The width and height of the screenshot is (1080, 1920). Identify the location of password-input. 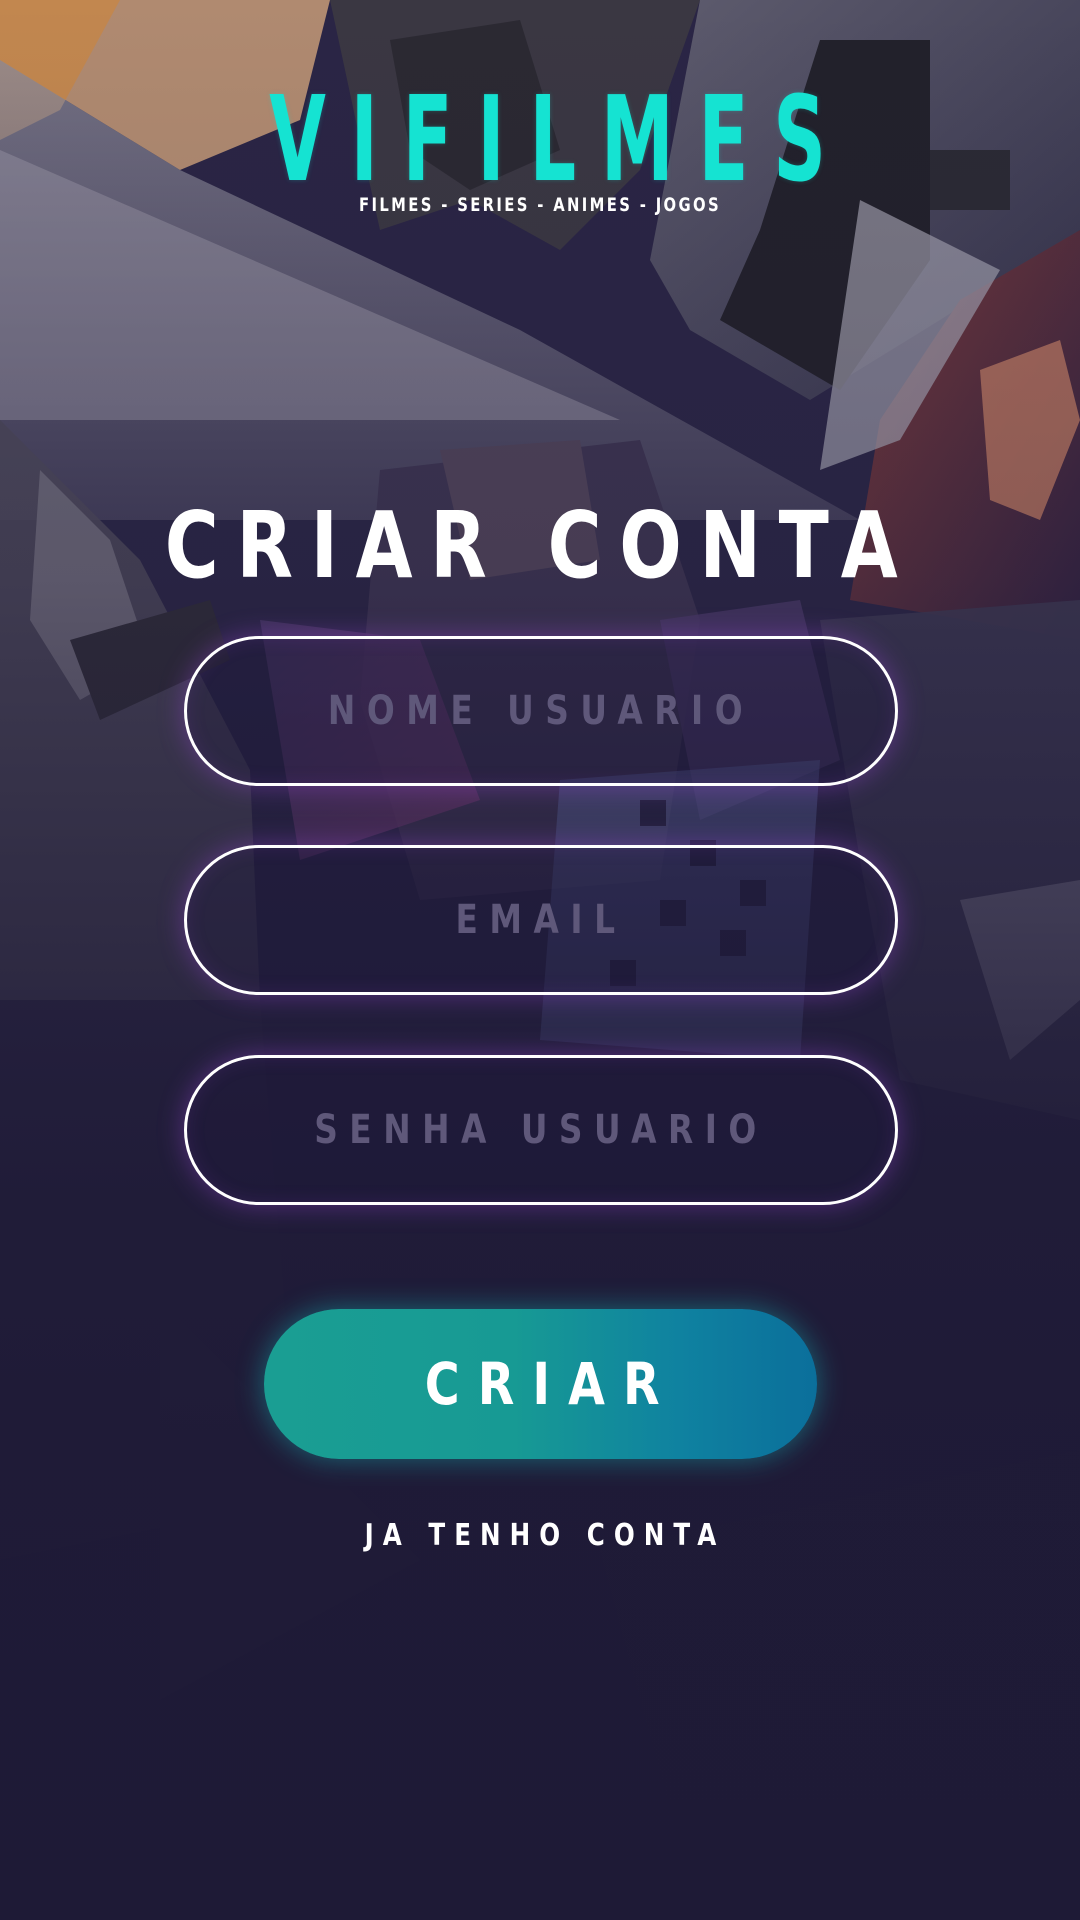
(541, 1130).